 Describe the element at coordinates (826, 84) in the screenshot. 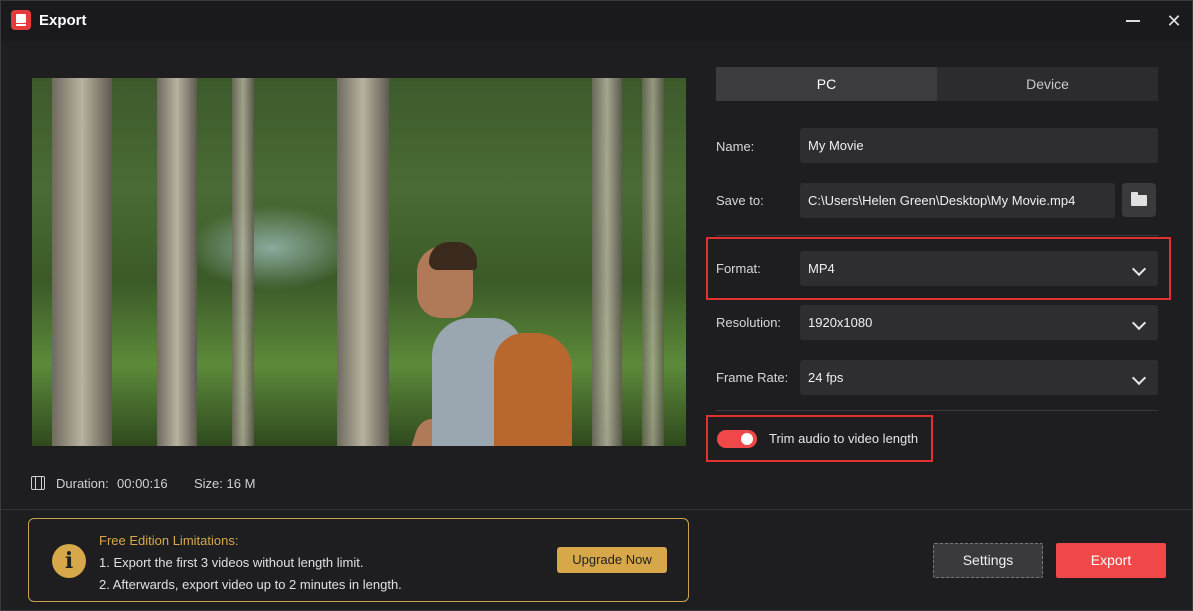

I see `tab-pc: PC` at that location.